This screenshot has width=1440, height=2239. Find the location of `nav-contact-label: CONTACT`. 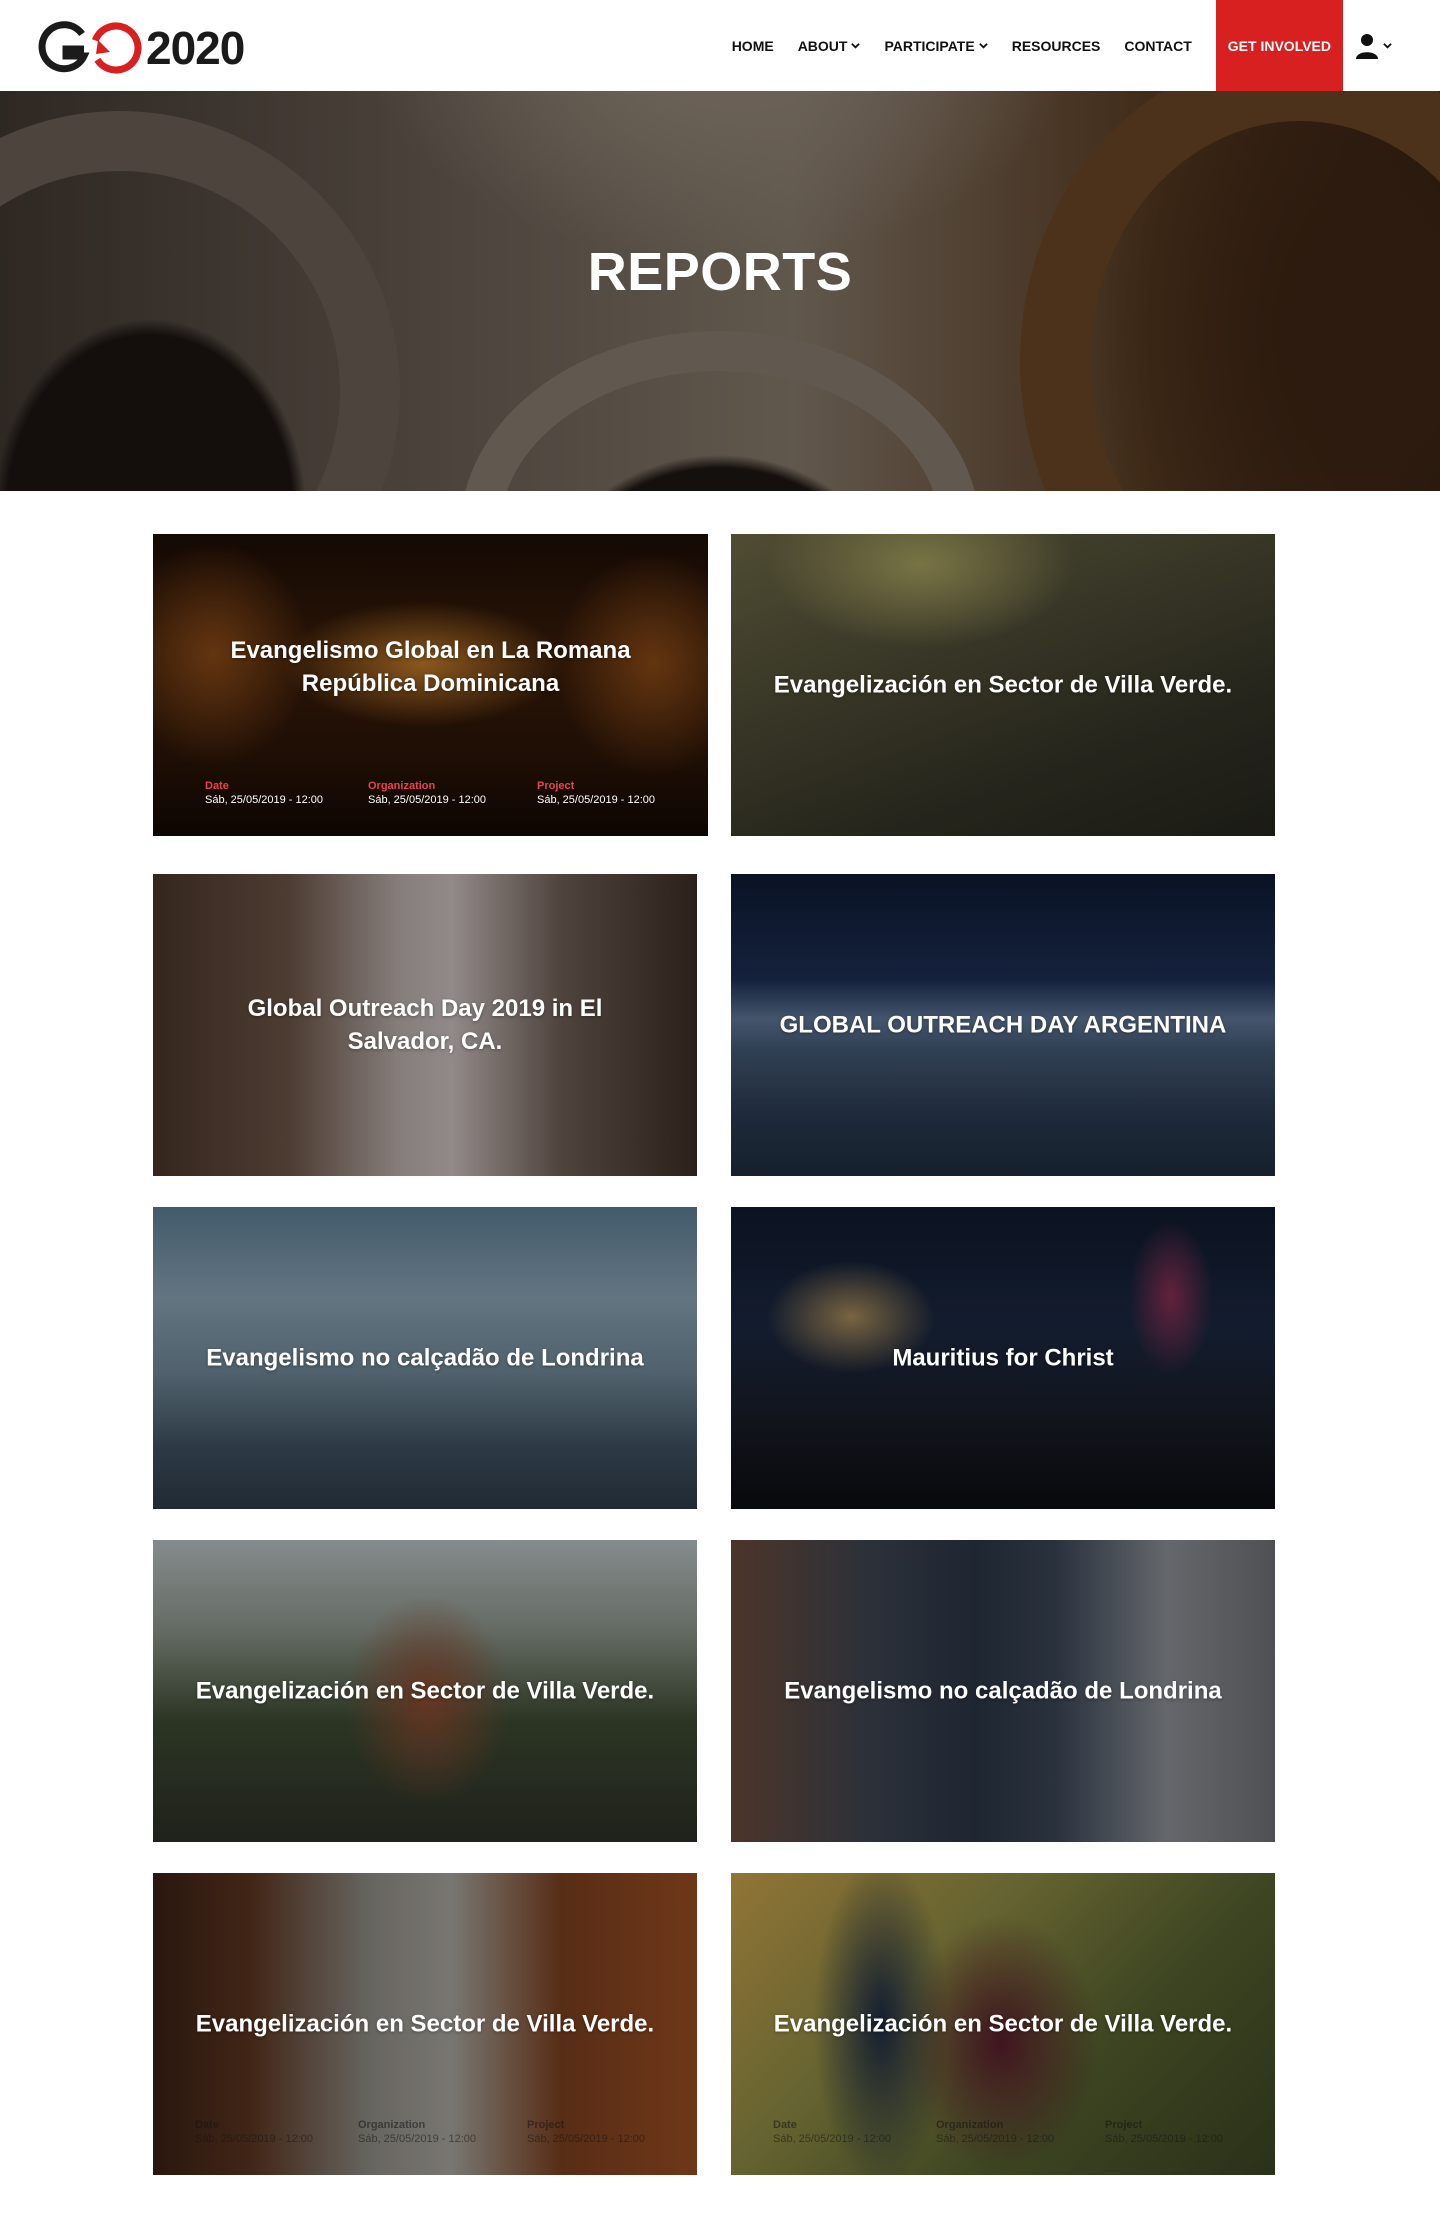

nav-contact-label: CONTACT is located at coordinates (1158, 45).